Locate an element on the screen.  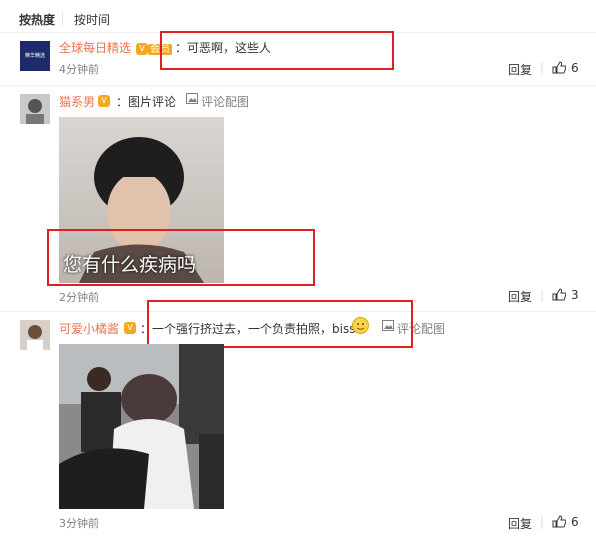
sort-by-time-tab: 按时间 is located at coordinates (92, 19).